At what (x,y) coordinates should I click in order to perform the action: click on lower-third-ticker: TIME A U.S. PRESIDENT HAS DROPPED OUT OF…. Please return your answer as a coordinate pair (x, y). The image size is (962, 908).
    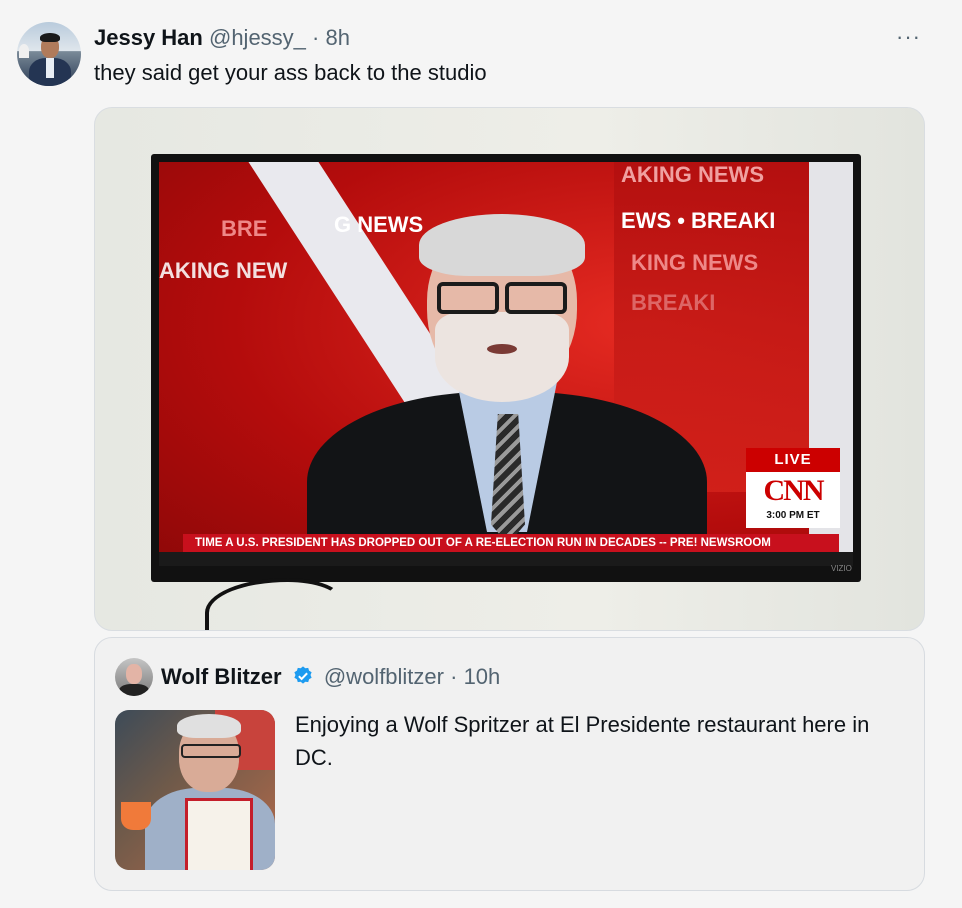
    Looking at the image, I should click on (511, 543).